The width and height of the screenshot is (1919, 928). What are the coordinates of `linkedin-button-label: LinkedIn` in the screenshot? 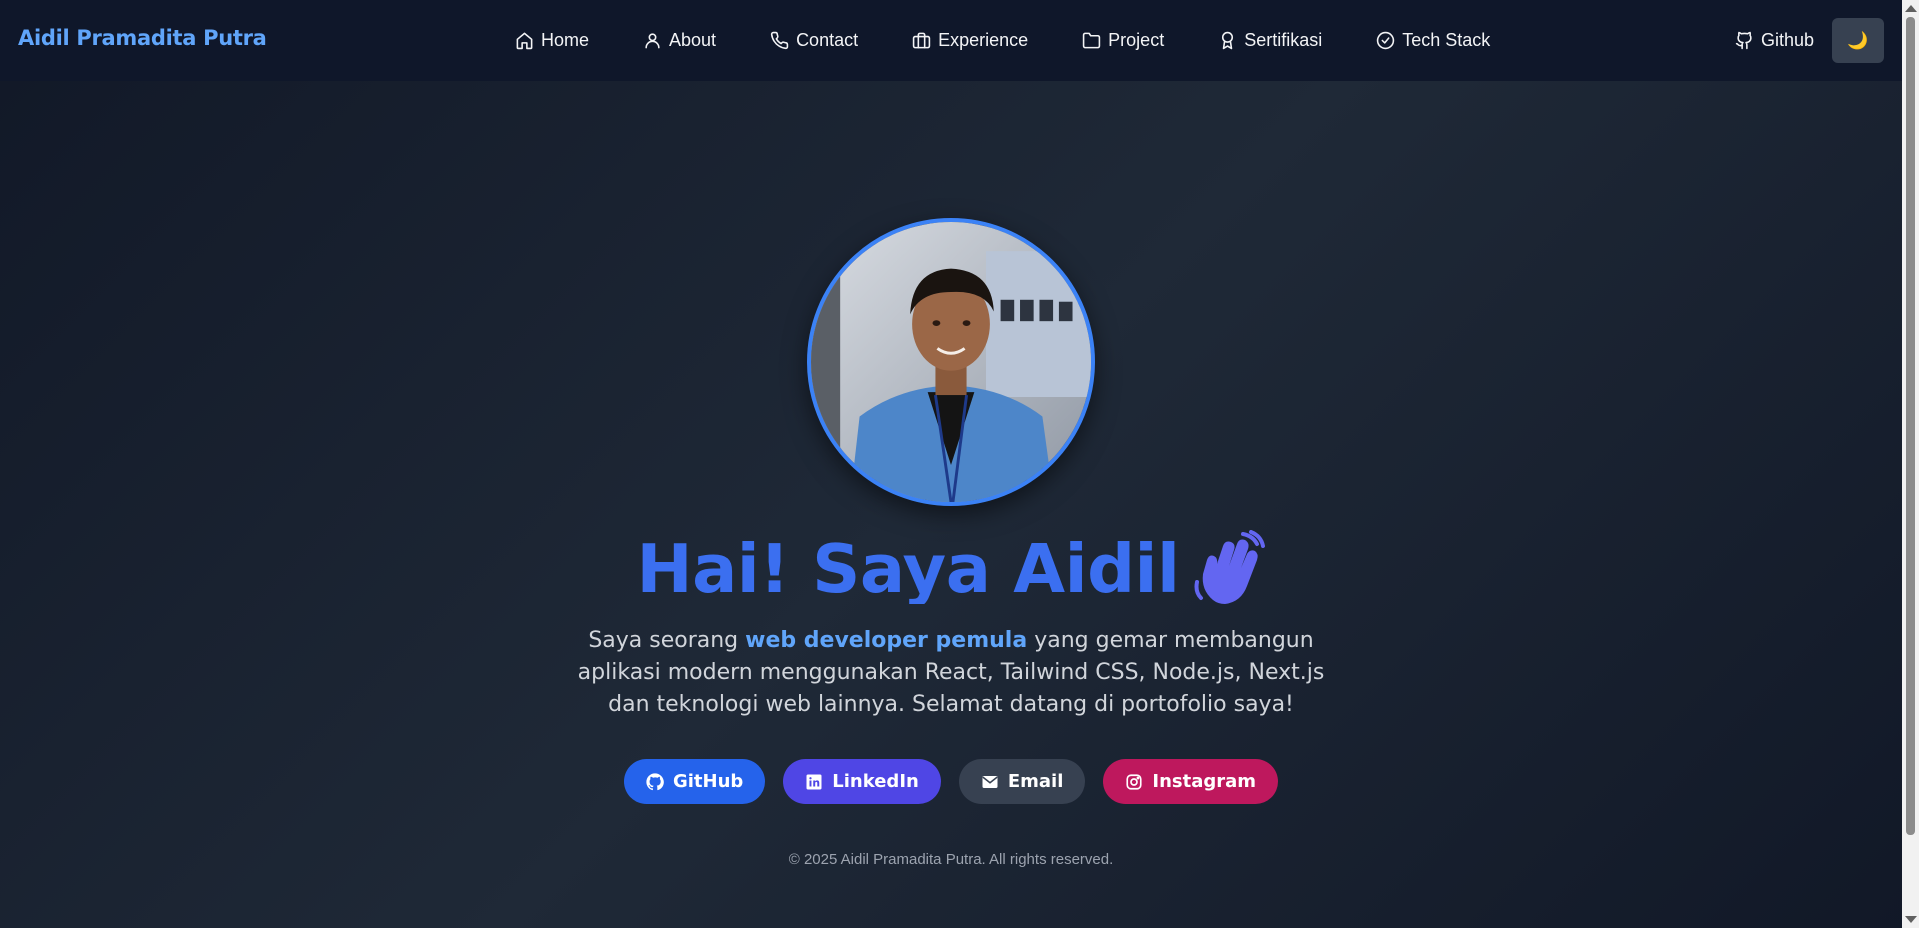 It's located at (875, 781).